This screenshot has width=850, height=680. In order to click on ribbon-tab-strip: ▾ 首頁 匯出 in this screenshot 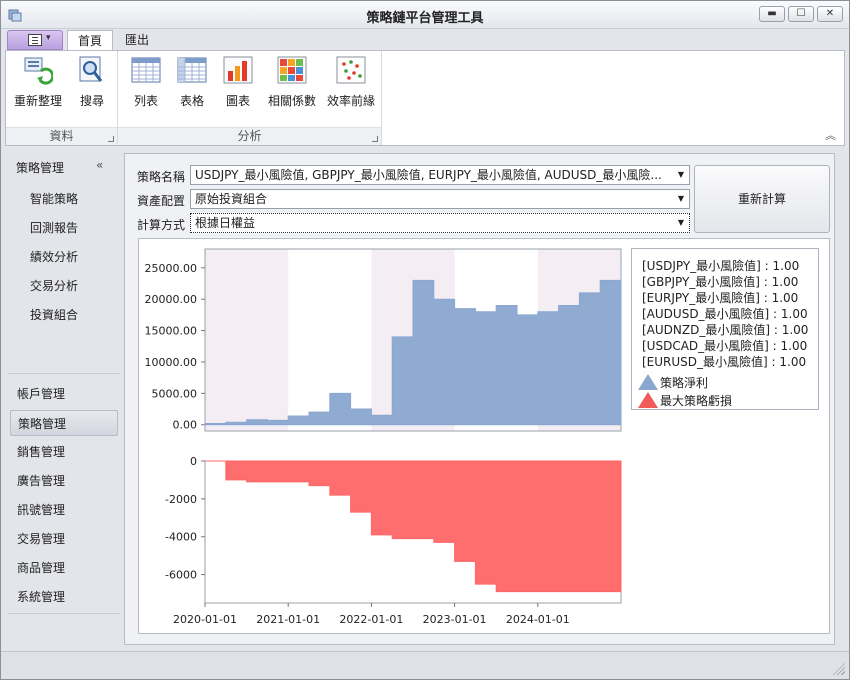, I will do `click(425, 40)`.